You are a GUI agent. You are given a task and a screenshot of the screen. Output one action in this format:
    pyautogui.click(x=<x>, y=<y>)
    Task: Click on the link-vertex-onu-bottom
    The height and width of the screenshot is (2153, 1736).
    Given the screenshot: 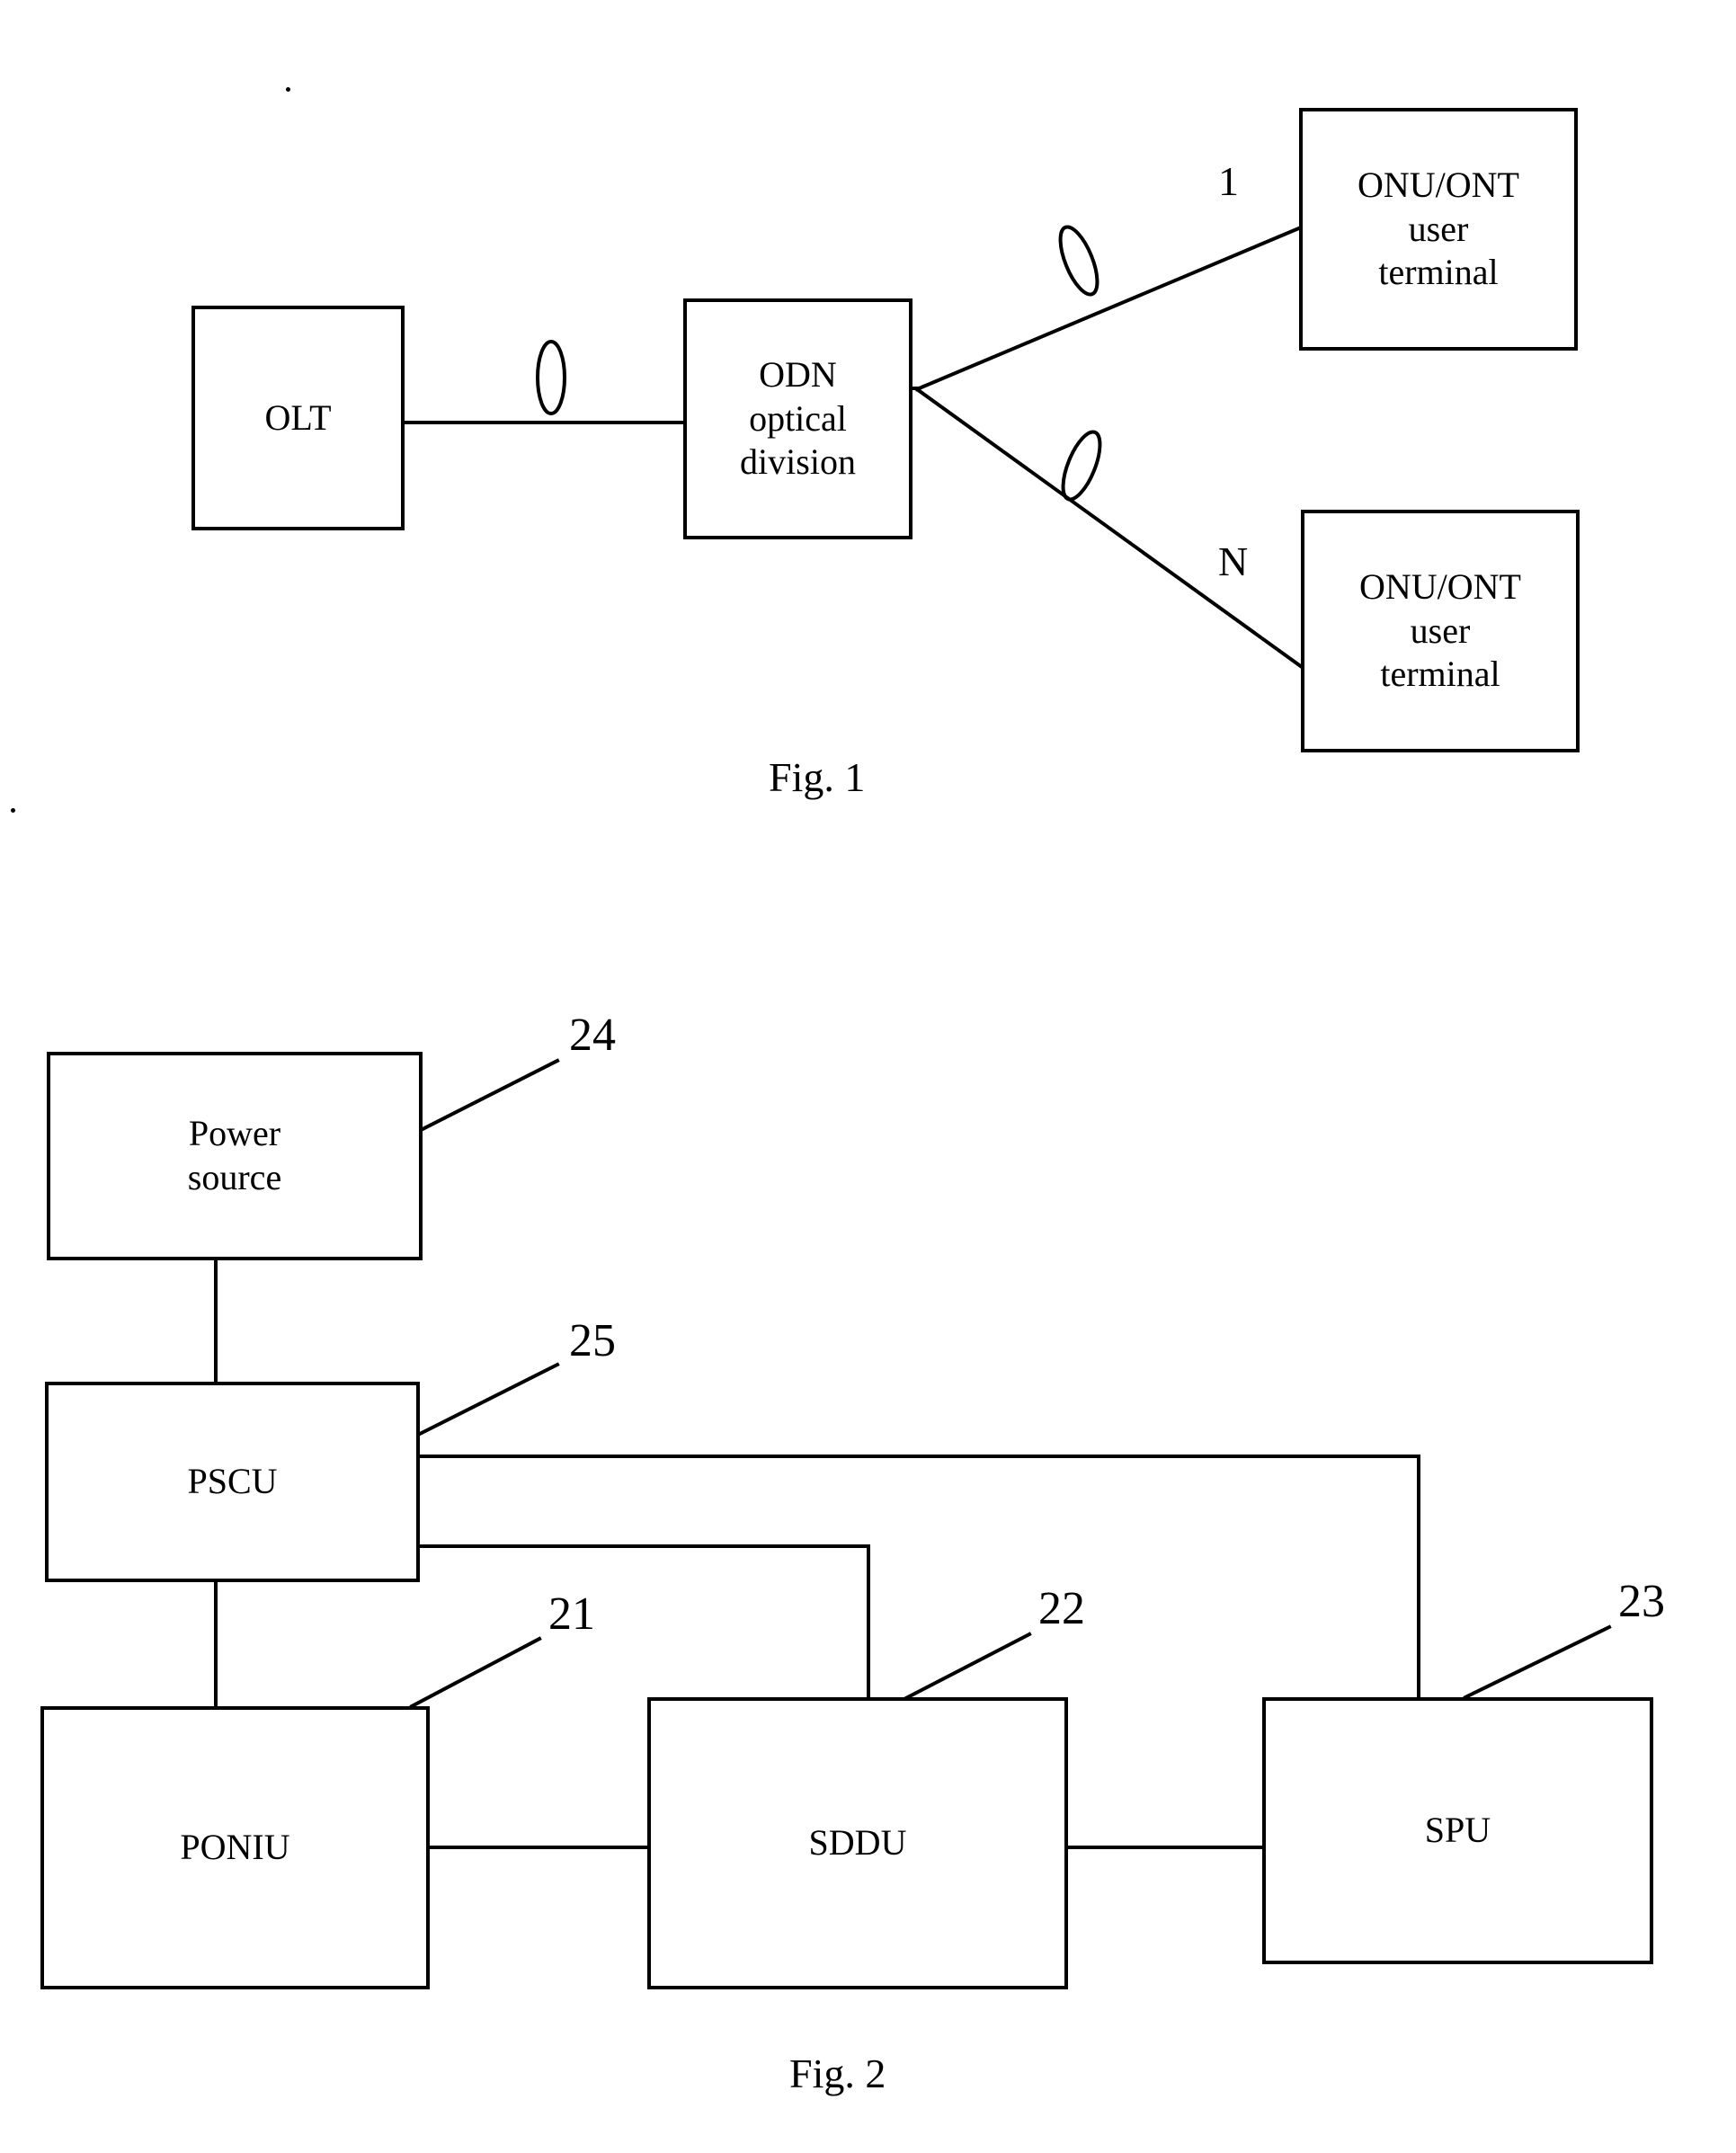 What is the action you would take?
    pyautogui.click(x=1109, y=528)
    